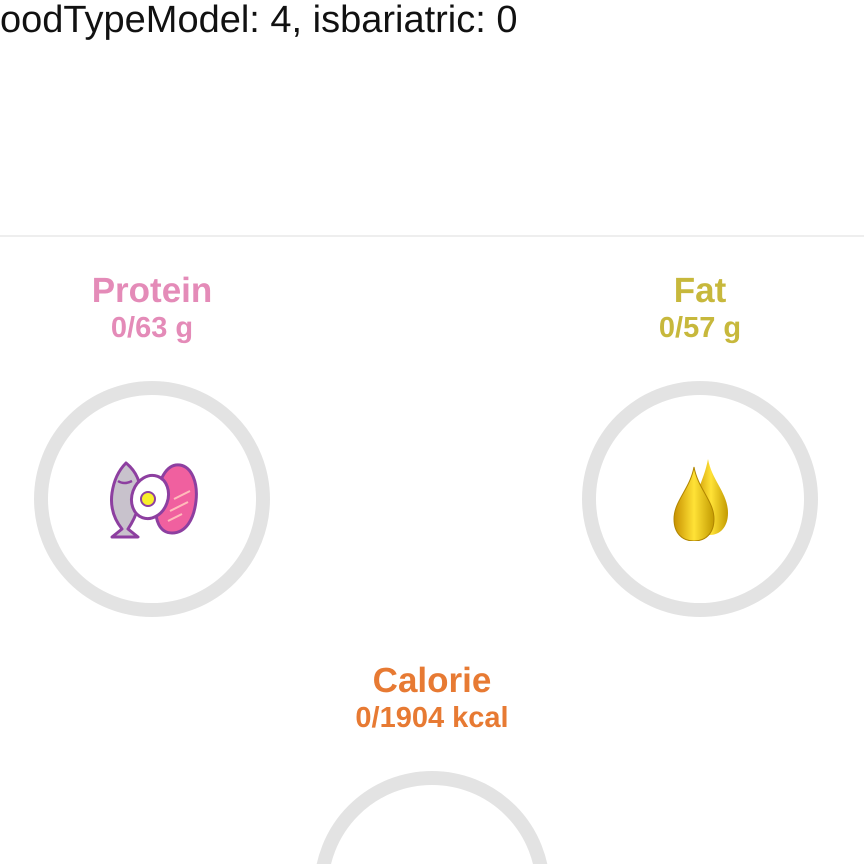 The width and height of the screenshot is (864, 864). Describe the element at coordinates (432, 681) in the screenshot. I see `macro-title: Calorie` at that location.